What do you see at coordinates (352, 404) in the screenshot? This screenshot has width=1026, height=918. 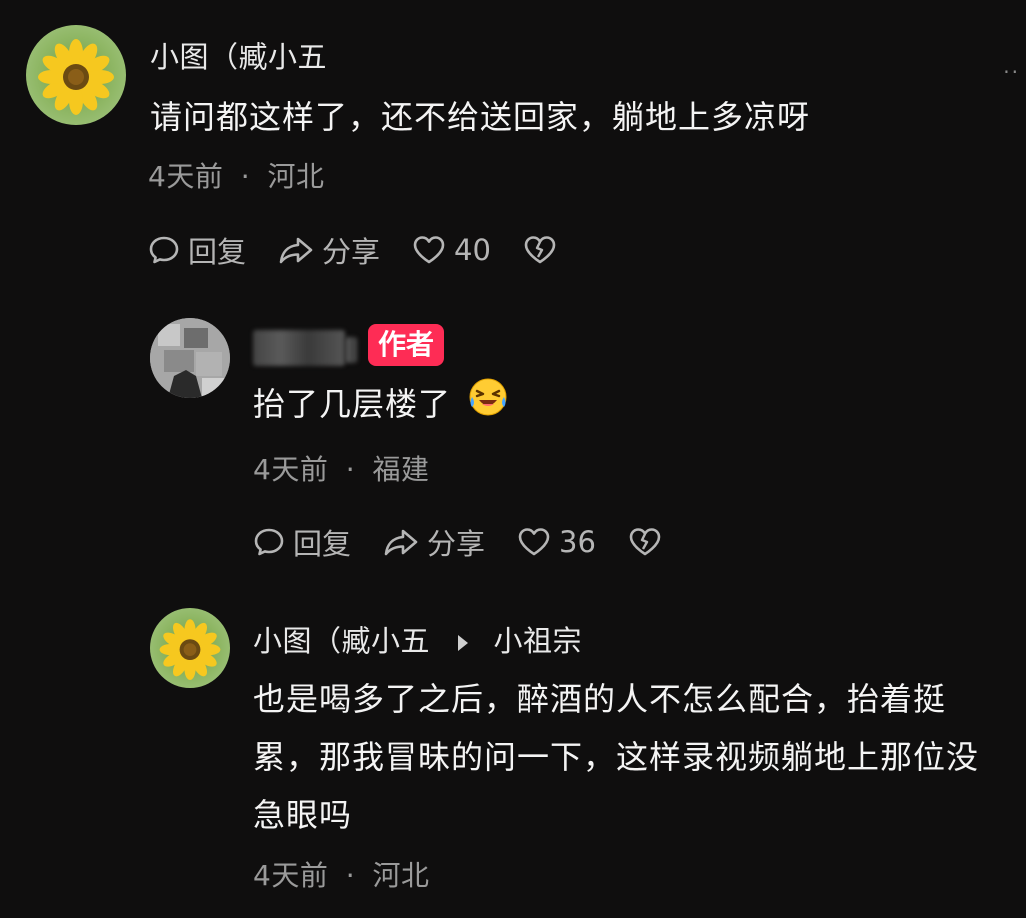 I see `comment-text-content: 抬了几层楼了` at bounding box center [352, 404].